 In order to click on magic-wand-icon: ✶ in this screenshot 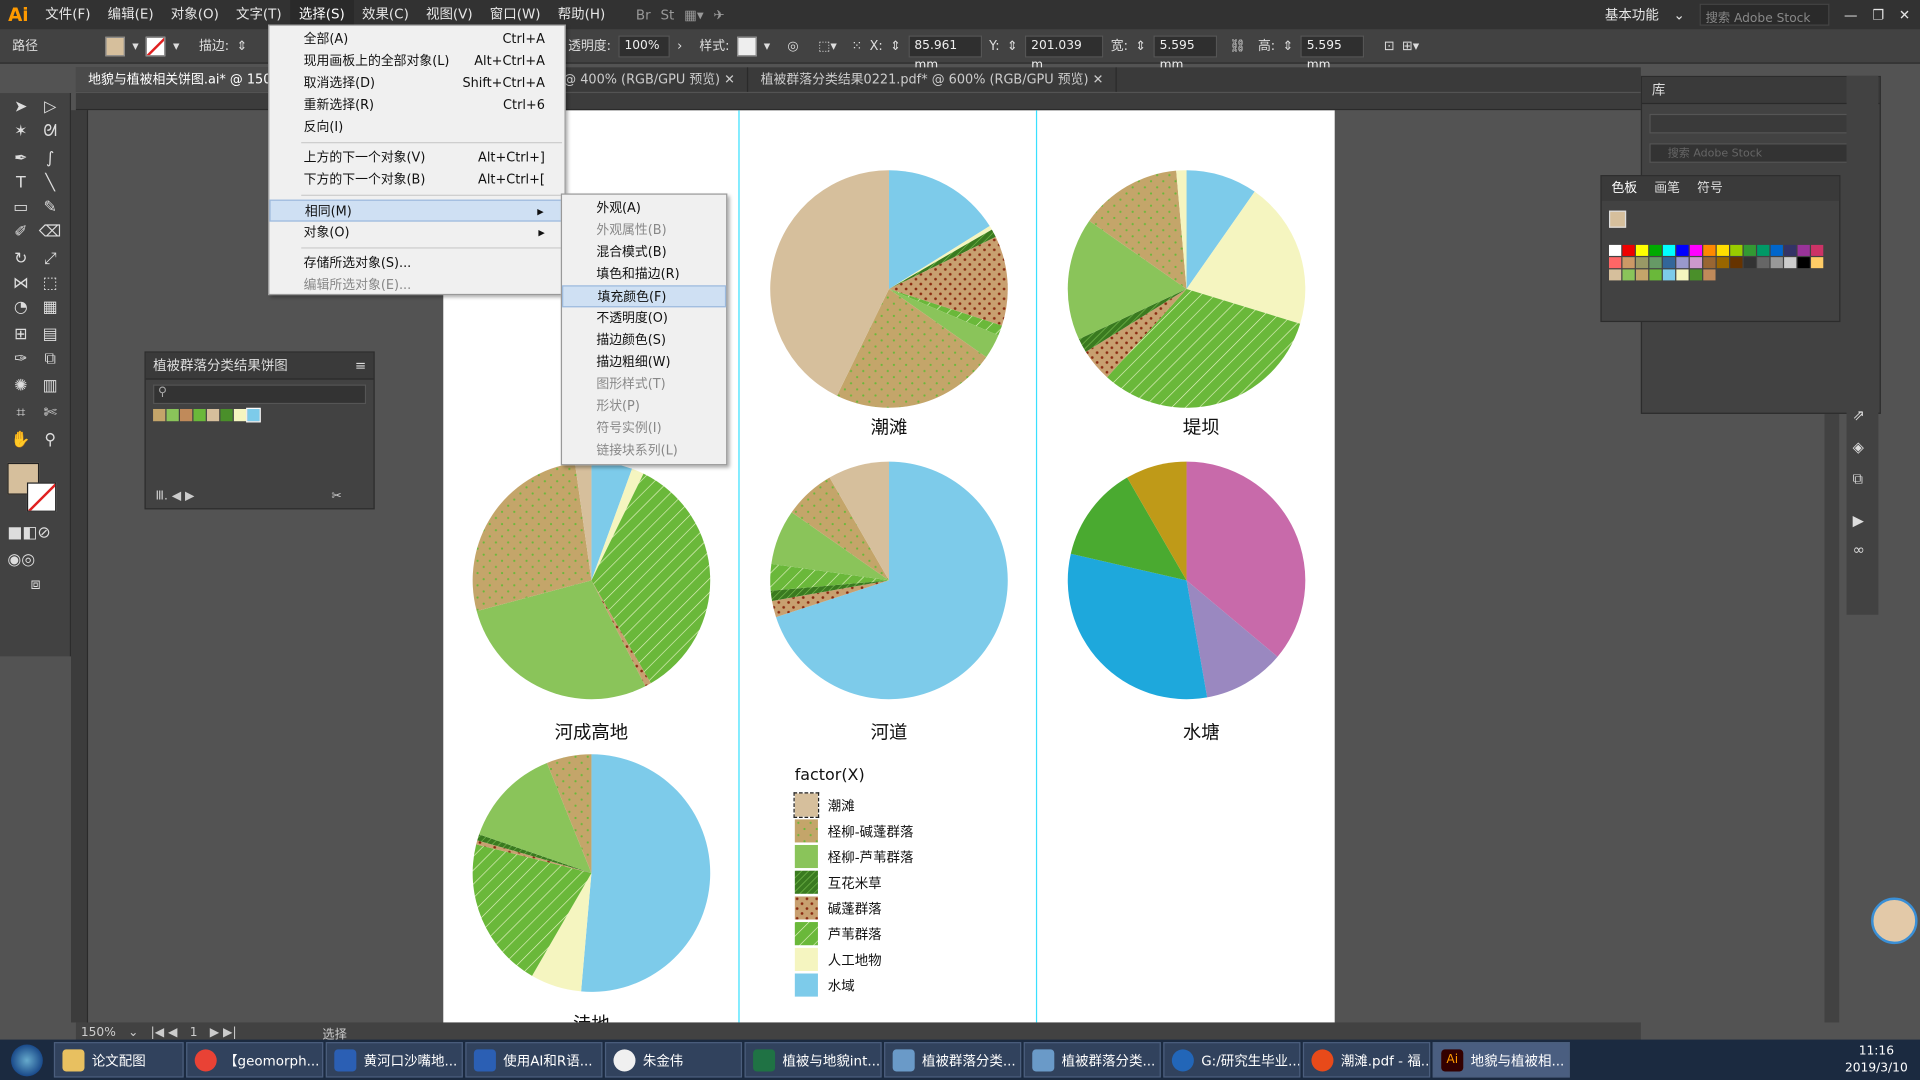, I will do `click(20, 132)`.